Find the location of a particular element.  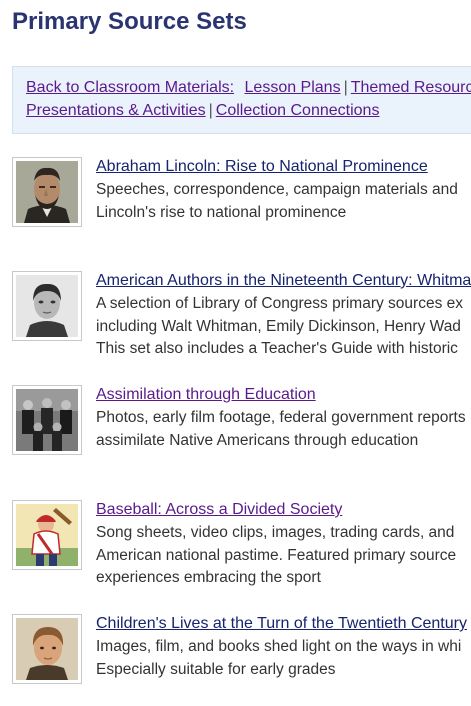

source-set-link-baseball: Baseball: Across a Divided Society is located at coordinates (219, 510).